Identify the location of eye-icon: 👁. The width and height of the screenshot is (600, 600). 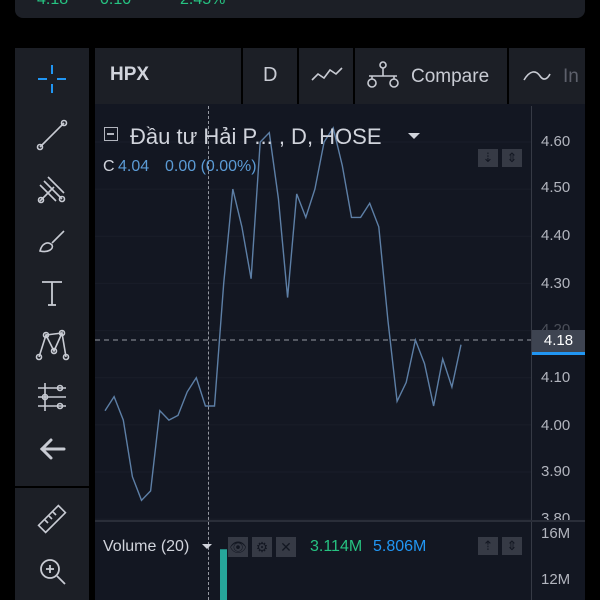
(238, 547).